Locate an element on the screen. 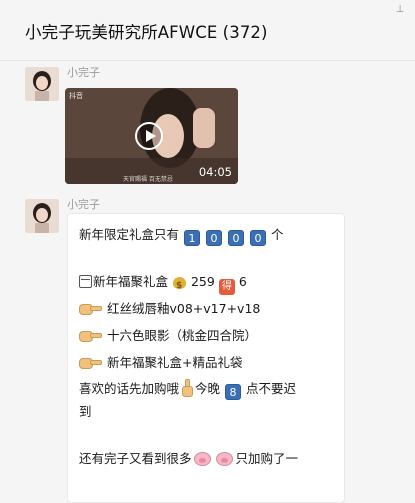 The image size is (415, 503). line-text: 个 is located at coordinates (277, 234).